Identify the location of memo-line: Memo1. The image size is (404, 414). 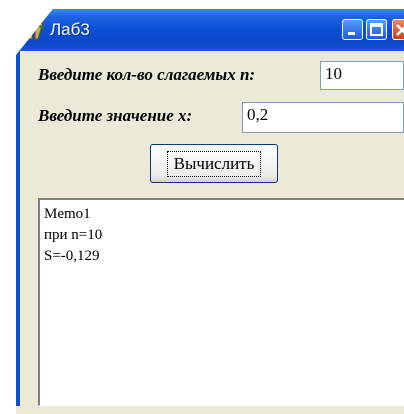
(67, 214).